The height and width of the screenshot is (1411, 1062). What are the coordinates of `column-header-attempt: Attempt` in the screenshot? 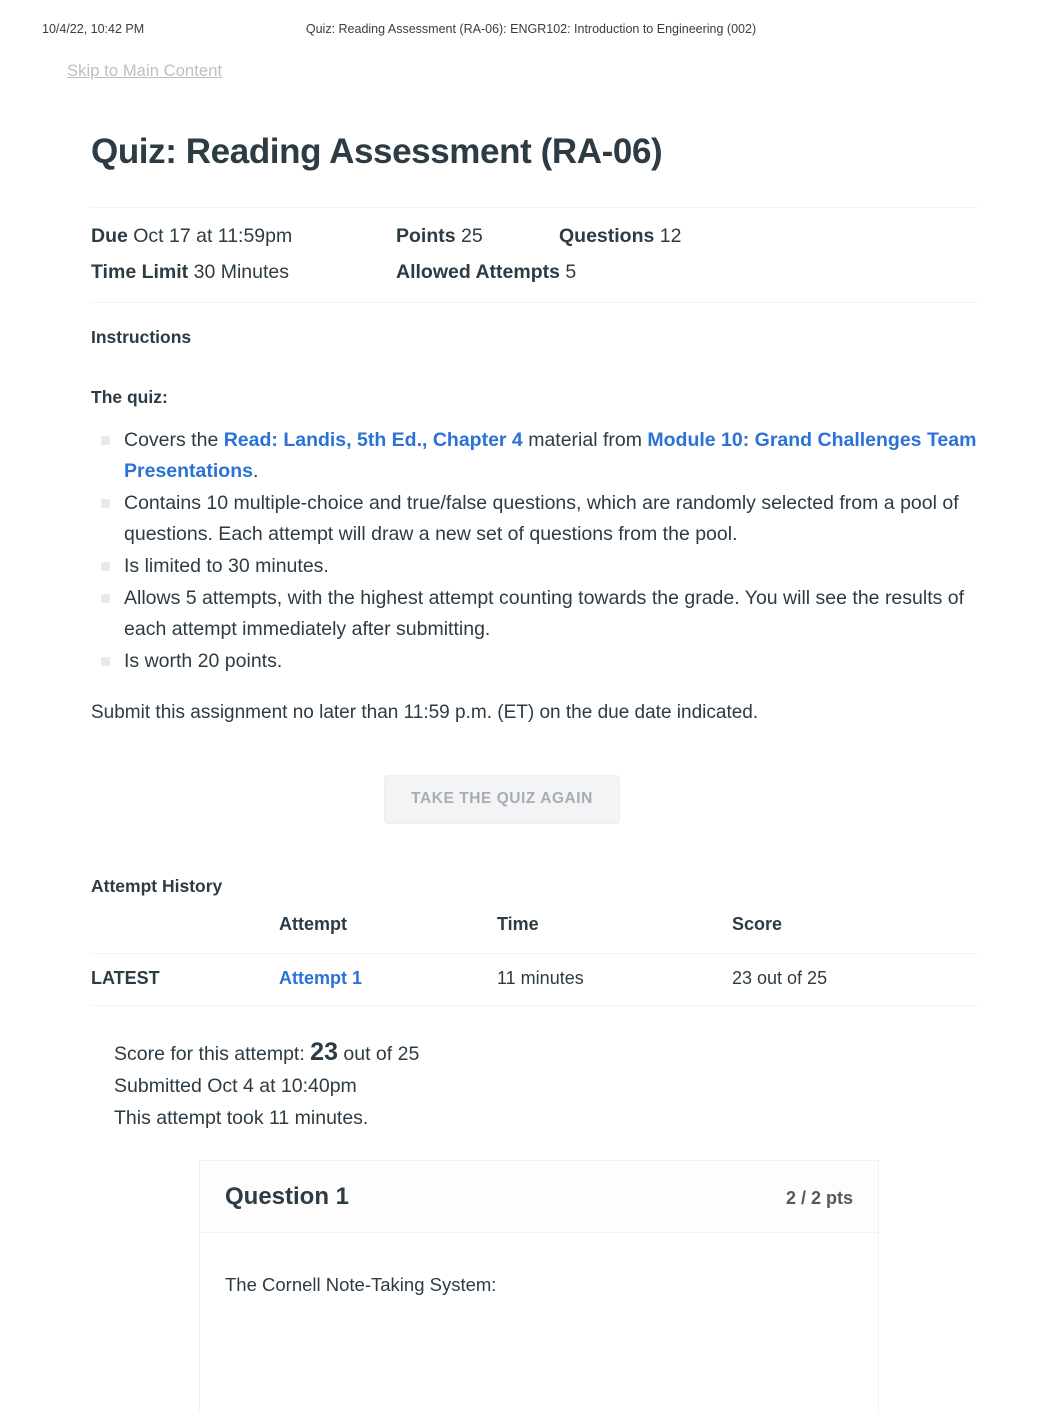 It's located at (313, 924).